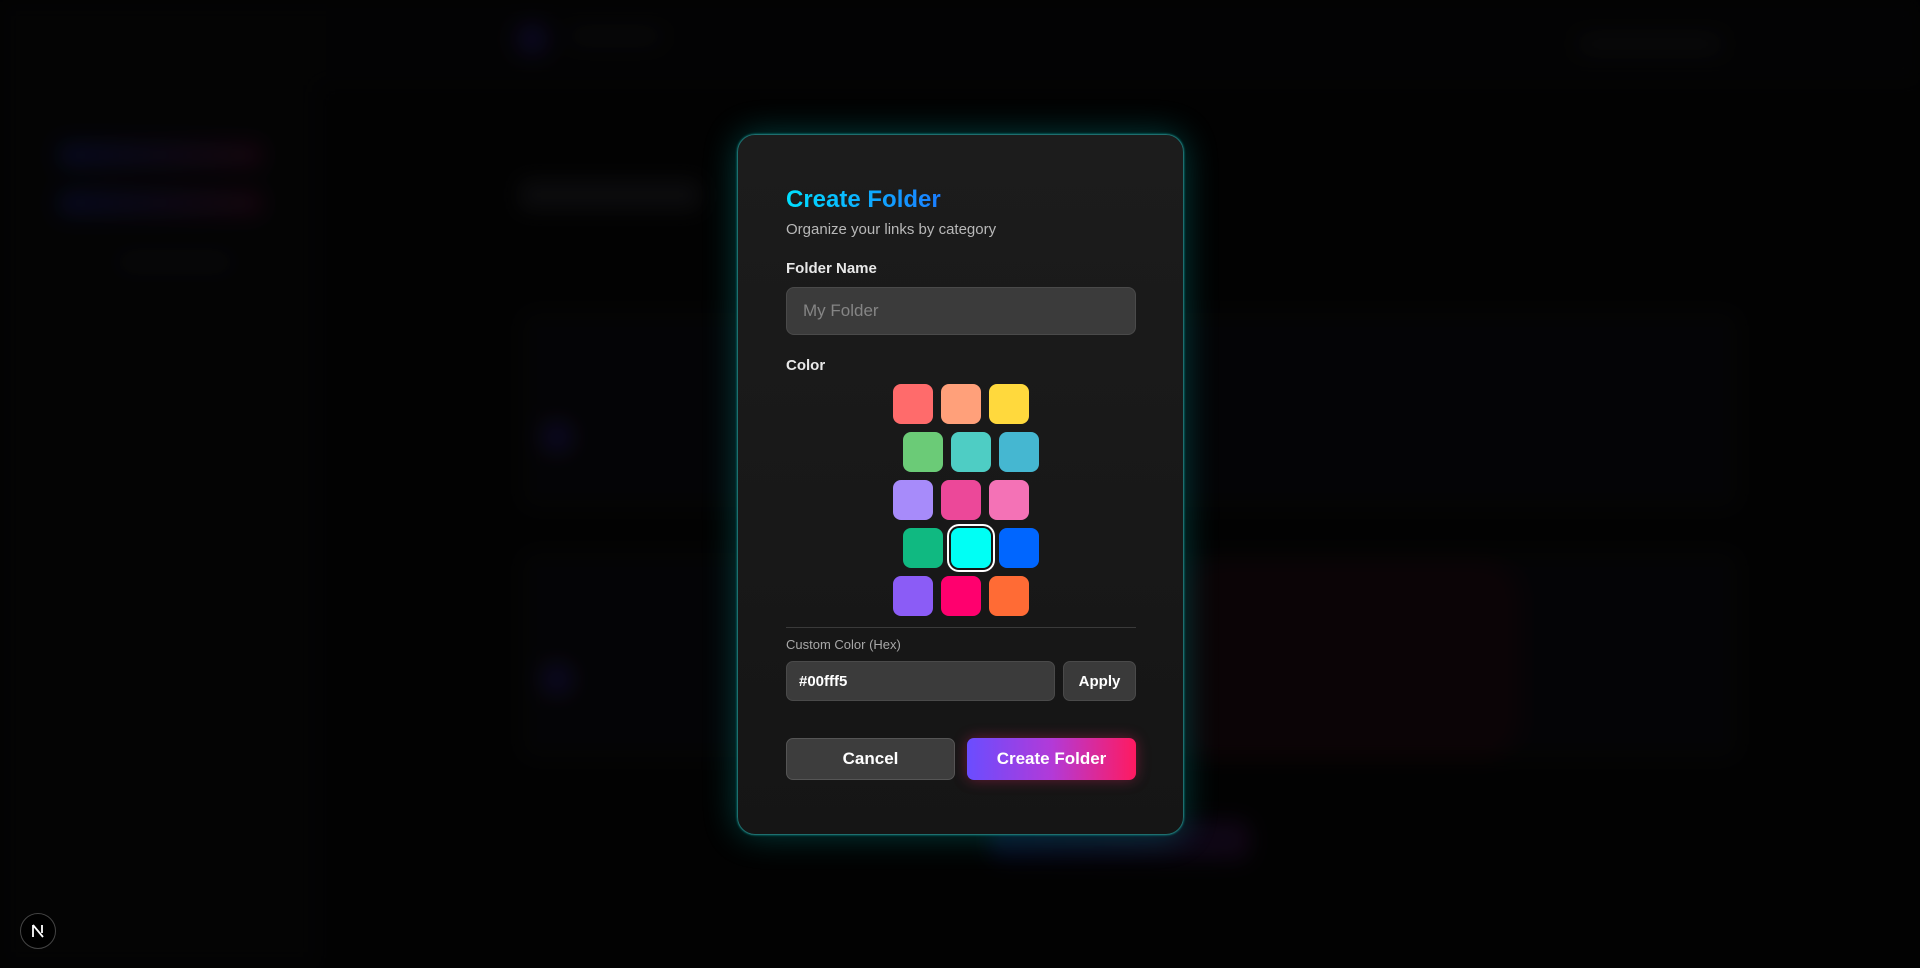  I want to click on folder-name-input, so click(961, 311).